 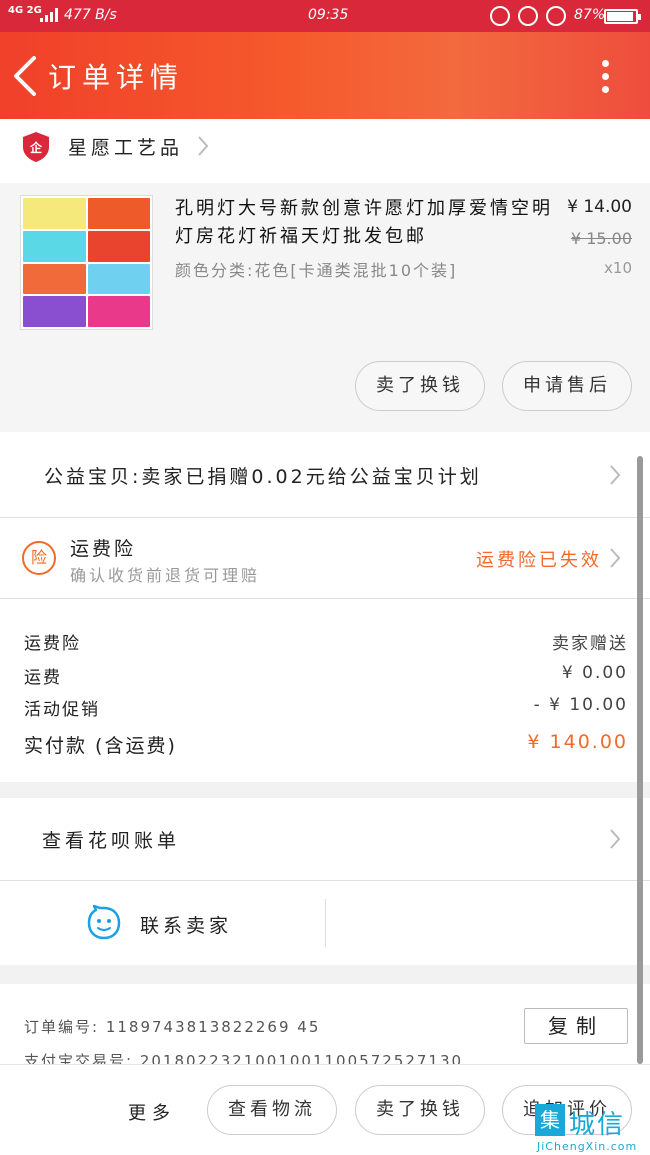 I want to click on site-watermark: 集 城信 JiChengXin.com, so click(x=591, y=1127).